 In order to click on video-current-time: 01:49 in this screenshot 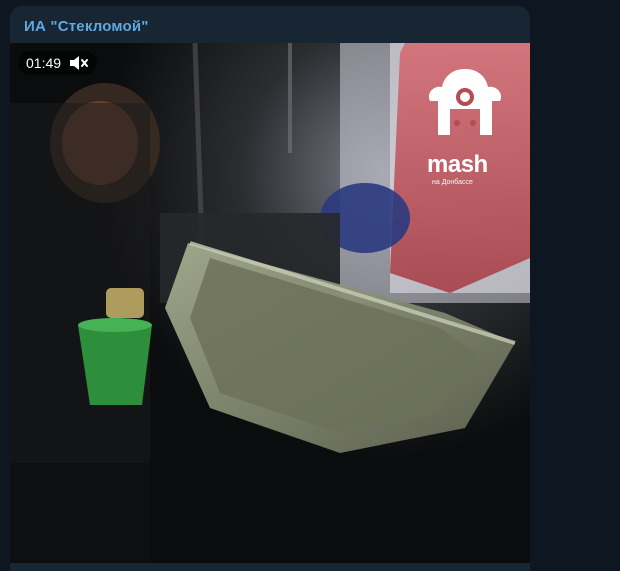, I will do `click(44, 63)`.